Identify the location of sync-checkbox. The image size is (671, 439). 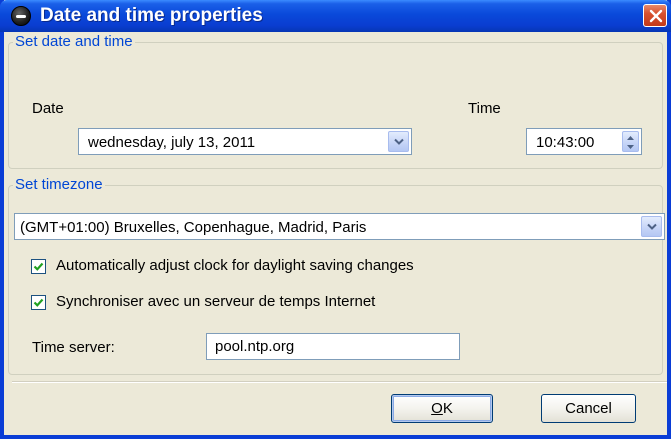
(38, 302).